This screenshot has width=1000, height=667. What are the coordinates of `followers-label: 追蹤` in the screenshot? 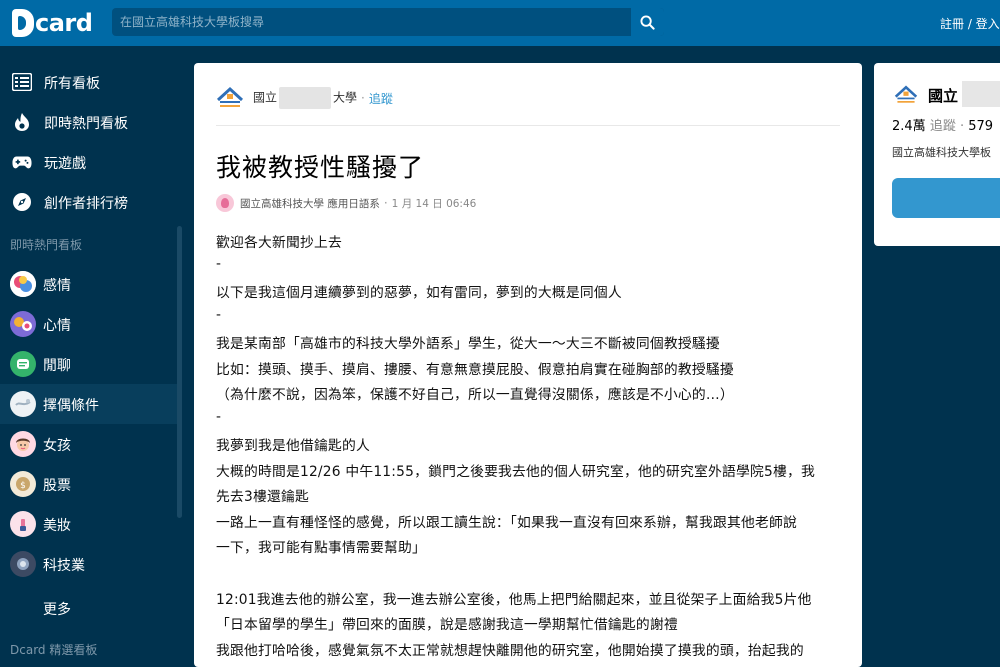 It's located at (942, 126).